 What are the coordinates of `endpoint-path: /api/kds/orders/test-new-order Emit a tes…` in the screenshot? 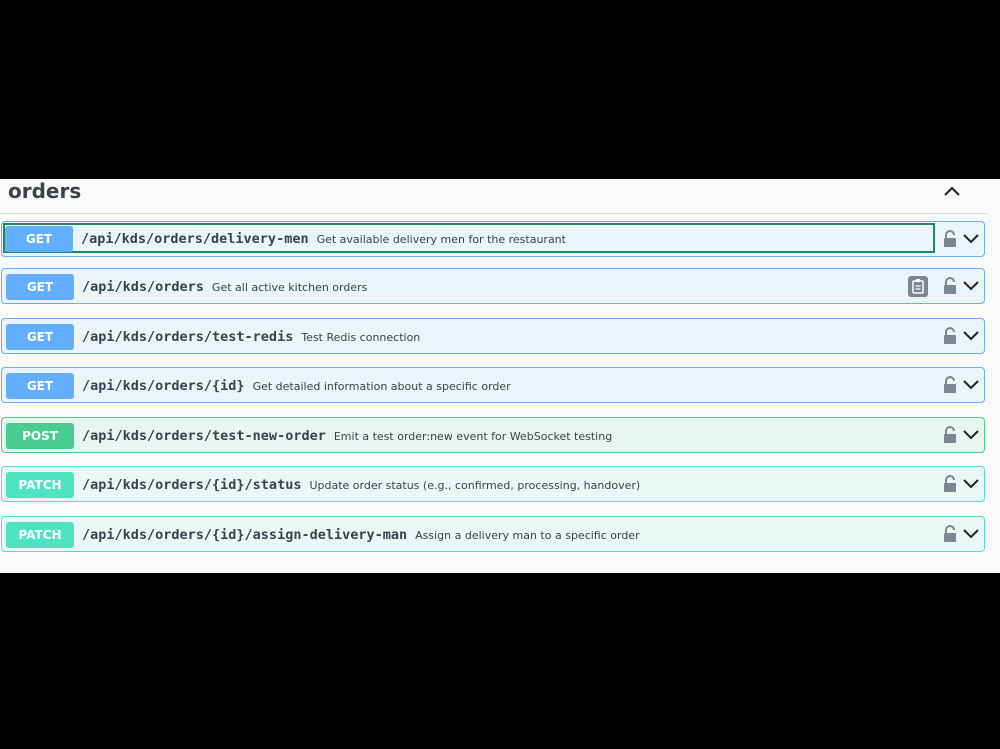 It's located at (347, 436).